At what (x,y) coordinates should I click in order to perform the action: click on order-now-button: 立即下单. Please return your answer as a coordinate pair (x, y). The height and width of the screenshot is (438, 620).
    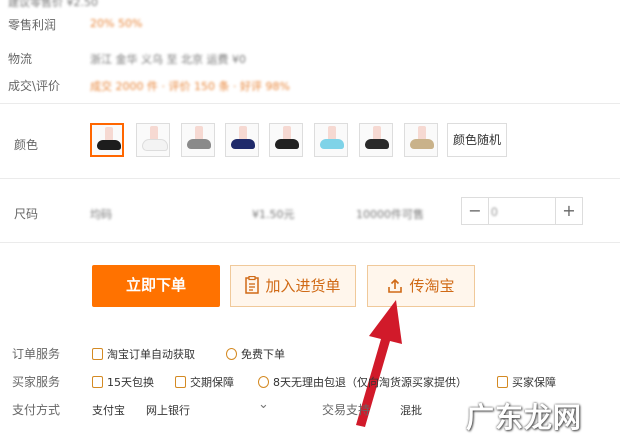
    Looking at the image, I should click on (156, 286).